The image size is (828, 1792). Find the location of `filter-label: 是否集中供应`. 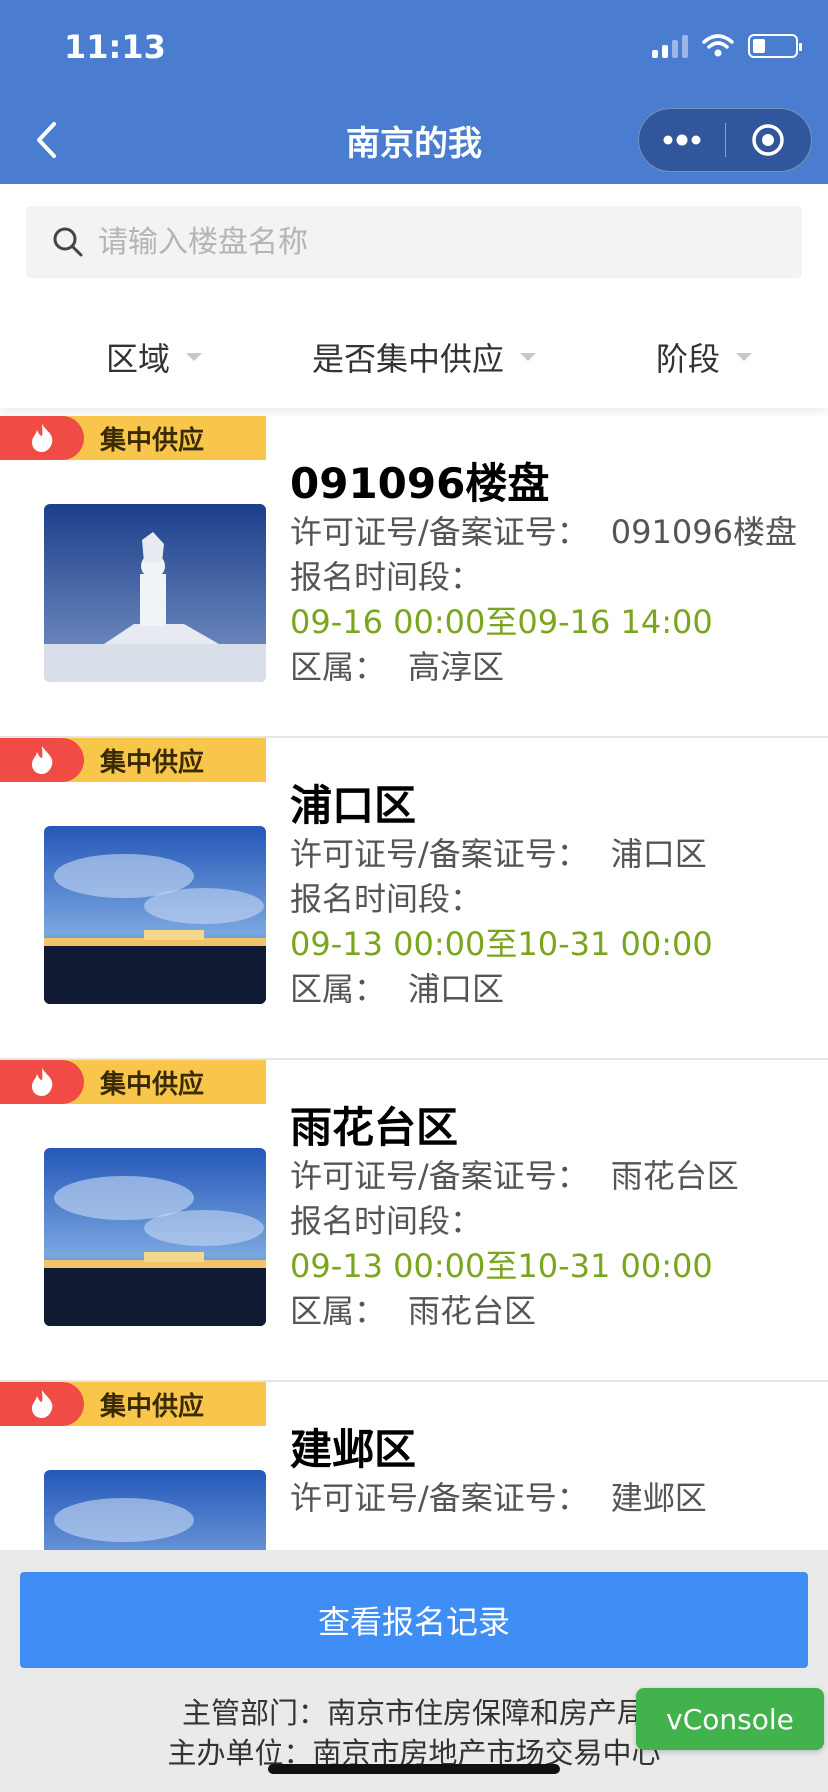

filter-label: 是否集中供应 is located at coordinates (408, 359).